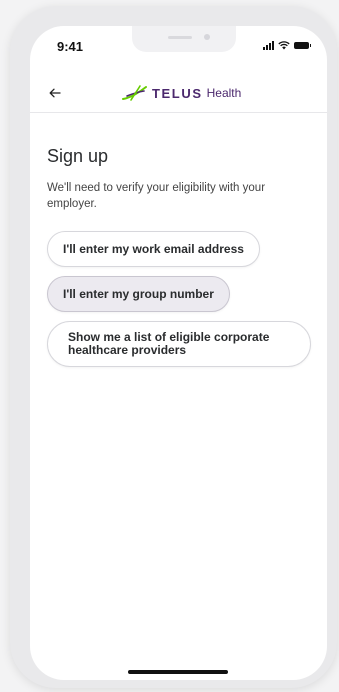 The image size is (339, 692). What do you see at coordinates (134, 93) in the screenshot?
I see `telus-swoosh-icon` at bounding box center [134, 93].